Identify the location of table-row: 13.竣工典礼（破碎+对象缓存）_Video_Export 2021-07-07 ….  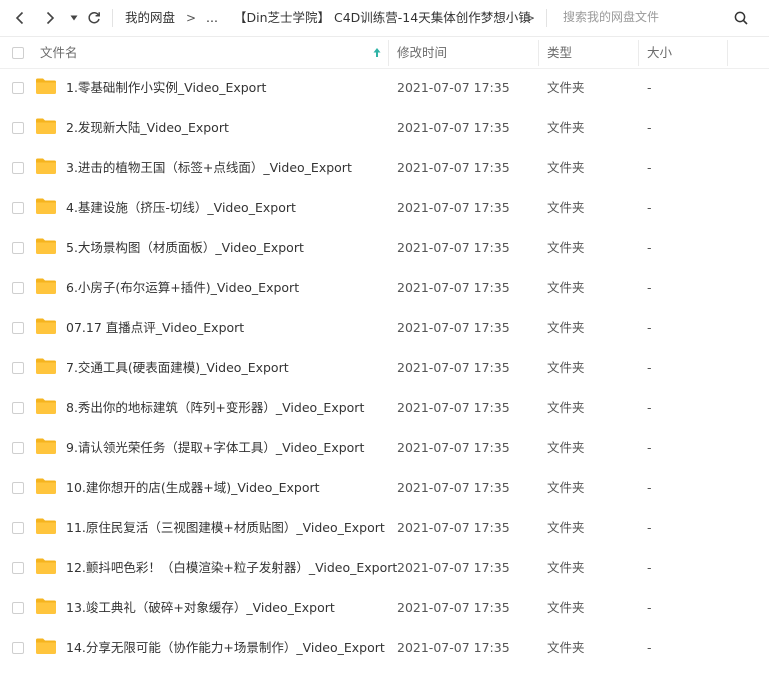
(384, 608).